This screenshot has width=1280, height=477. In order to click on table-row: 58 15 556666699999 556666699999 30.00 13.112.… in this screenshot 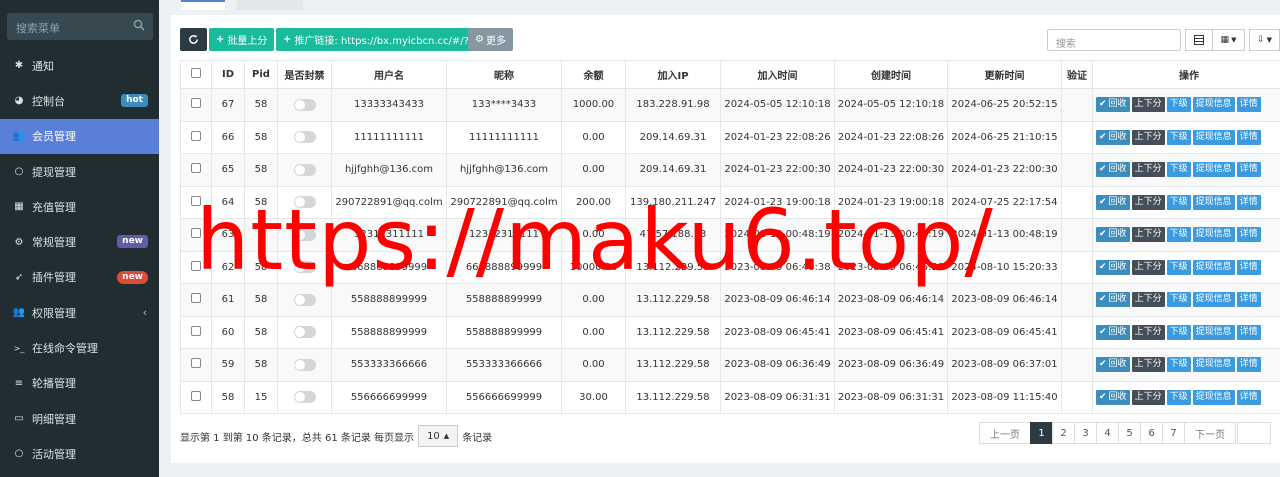, I will do `click(730, 397)`.